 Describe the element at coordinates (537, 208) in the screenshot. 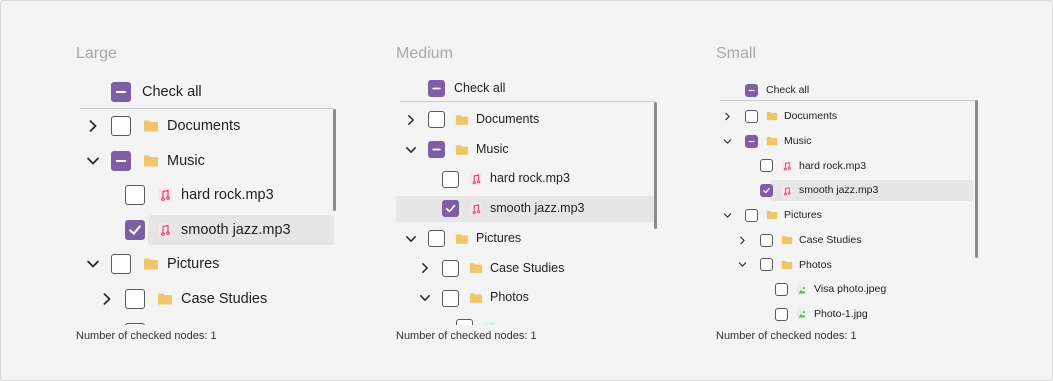

I see `tree-node-label: smooth jazz.mp3` at that location.